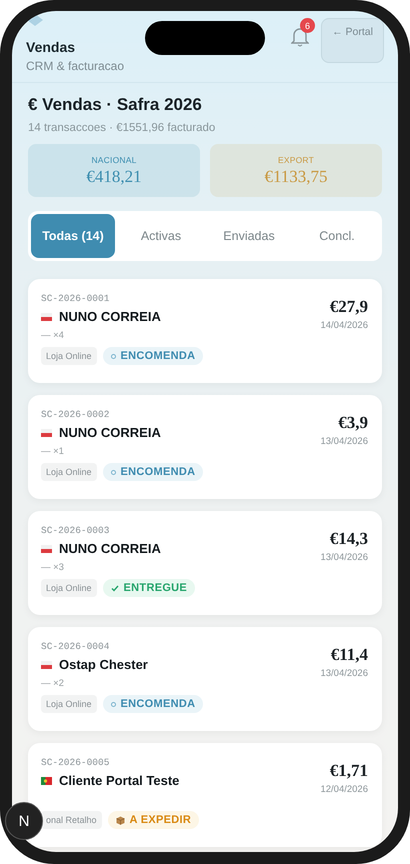 Image resolution: width=410 pixels, height=864 pixels. I want to click on customer-name: Ostap Chester, so click(103, 664).